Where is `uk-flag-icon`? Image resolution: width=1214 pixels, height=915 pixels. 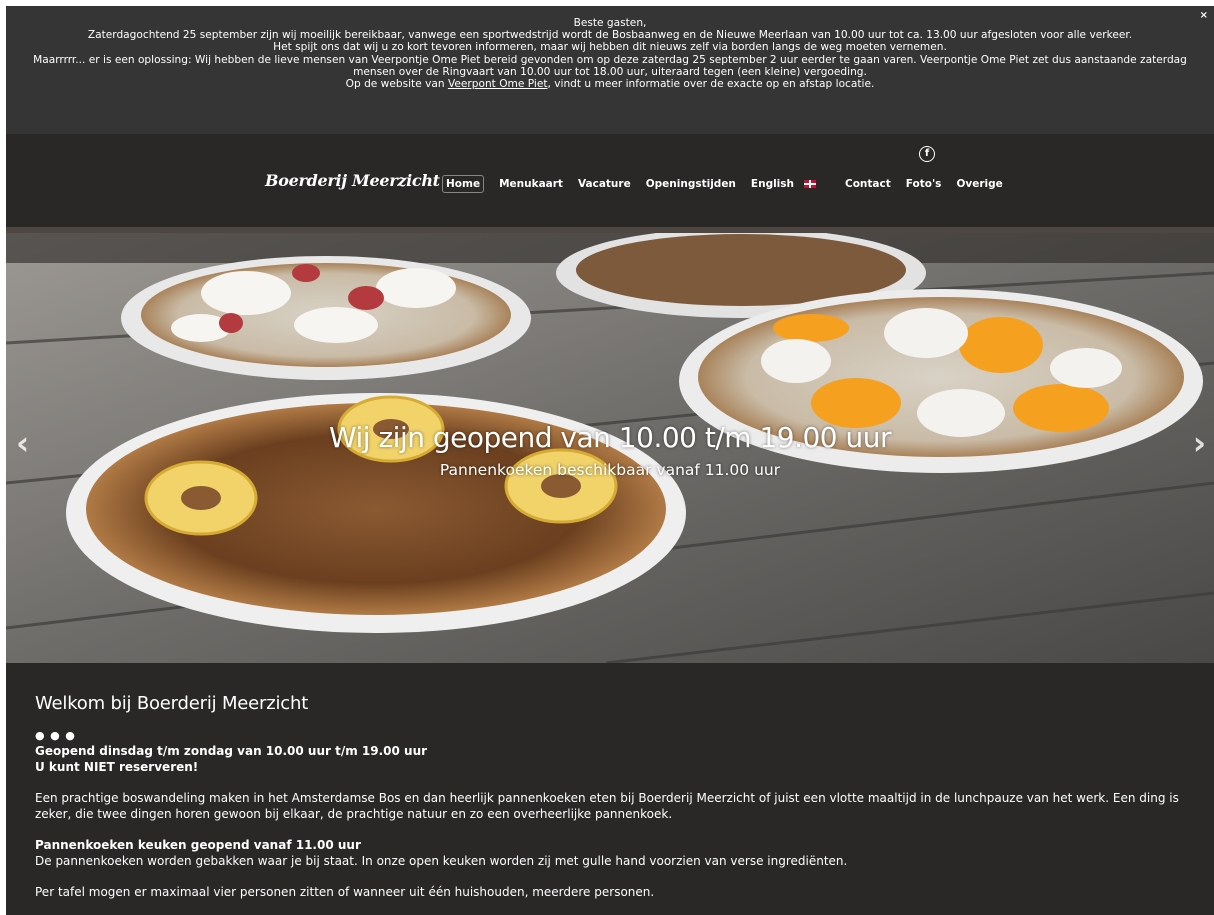
uk-flag-icon is located at coordinates (810, 184).